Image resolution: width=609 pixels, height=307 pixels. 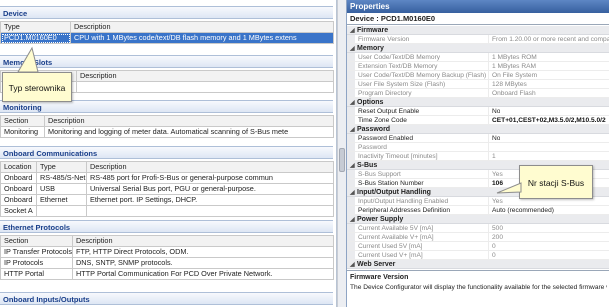 What do you see at coordinates (166, 298) in the screenshot?
I see `section-title: Onboard Inputs/Outputs` at bounding box center [166, 298].